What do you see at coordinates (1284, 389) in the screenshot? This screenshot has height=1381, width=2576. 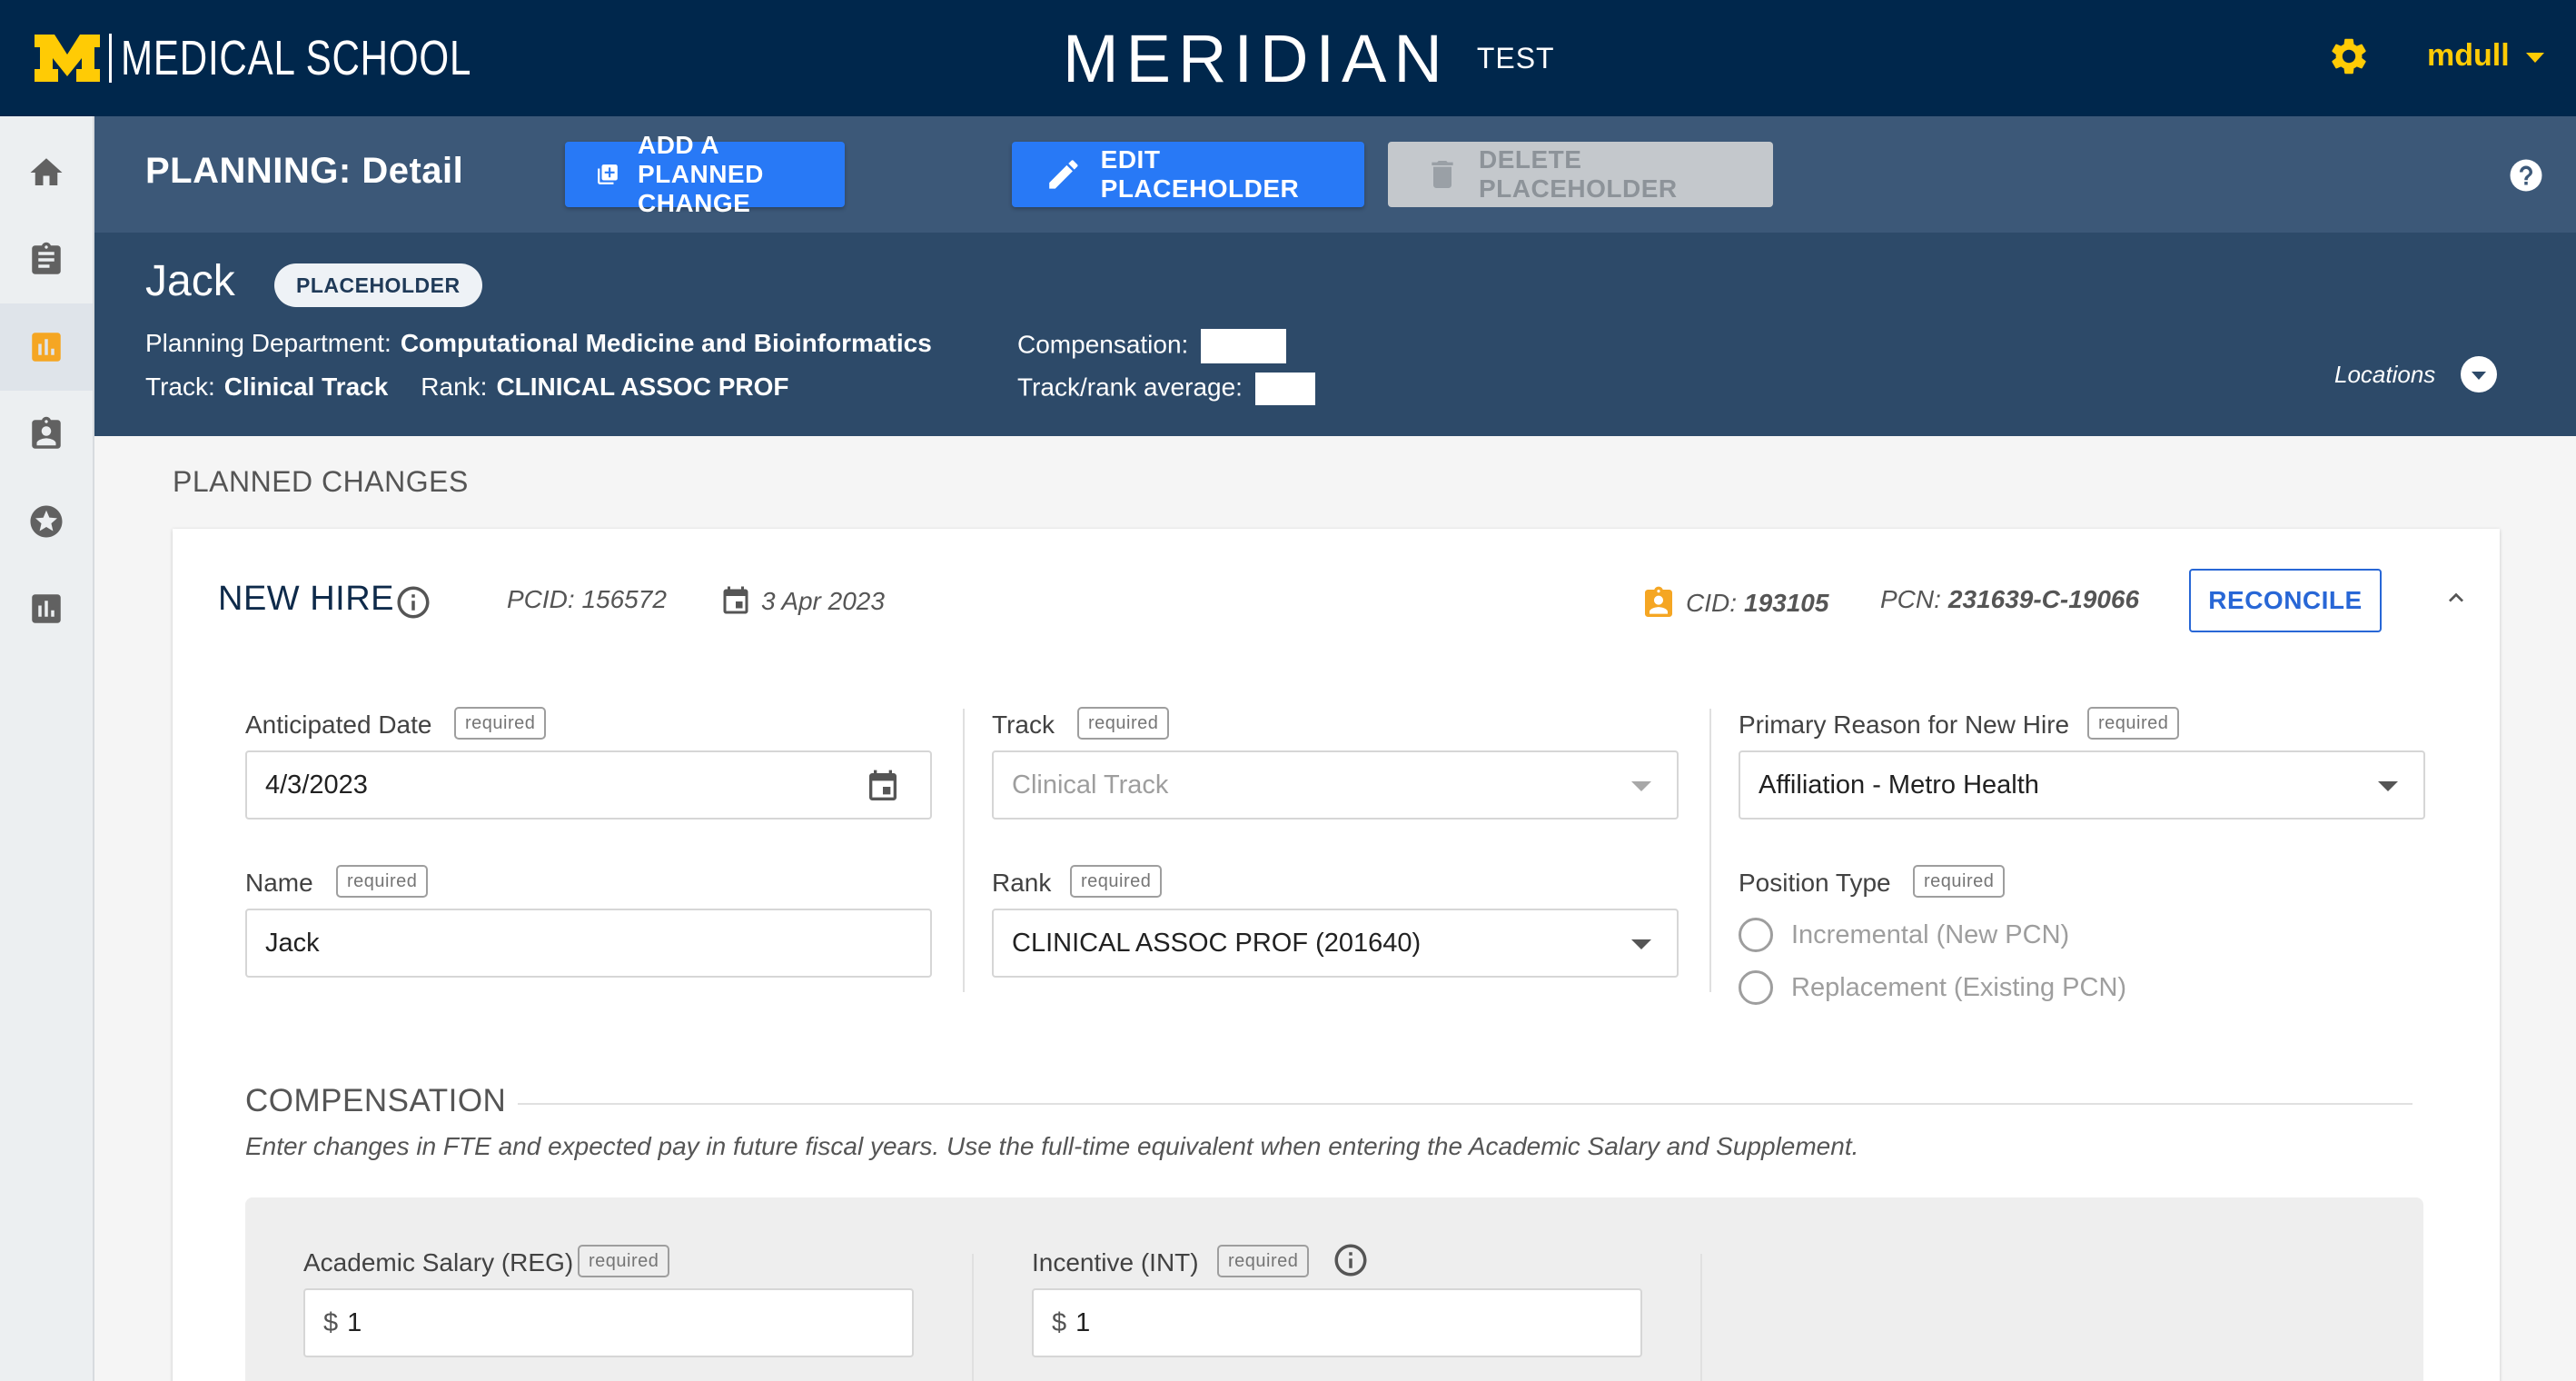 I see `track-rank-average-redacted-box` at bounding box center [1284, 389].